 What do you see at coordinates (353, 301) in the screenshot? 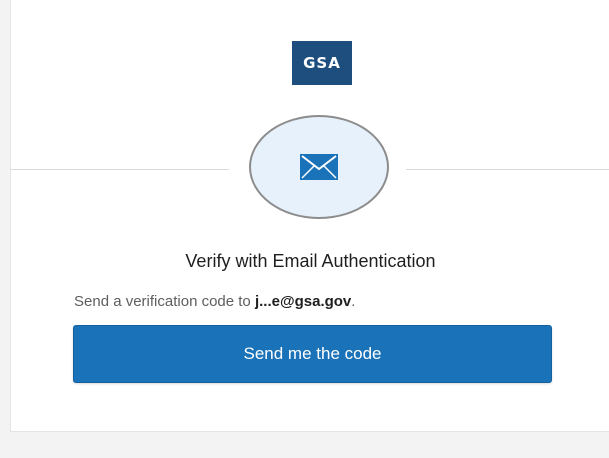
I see `instructions-suffix: .` at bounding box center [353, 301].